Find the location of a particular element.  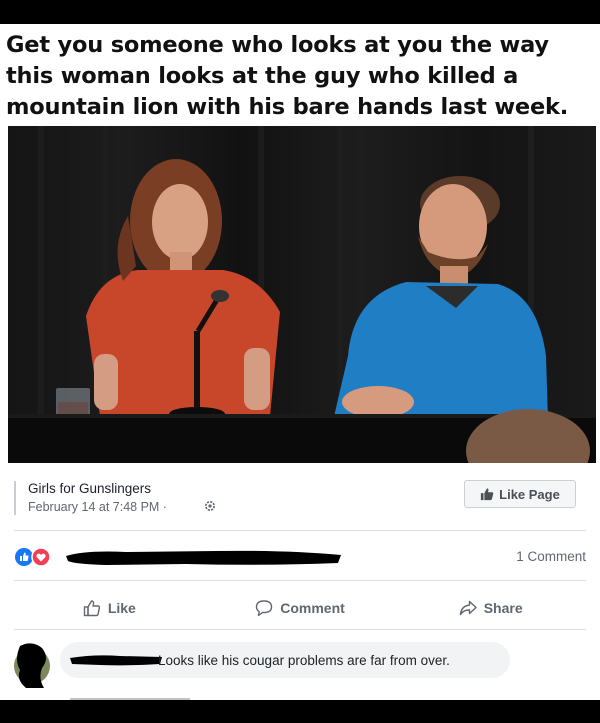

comment-button: Comment is located at coordinates (300, 608).